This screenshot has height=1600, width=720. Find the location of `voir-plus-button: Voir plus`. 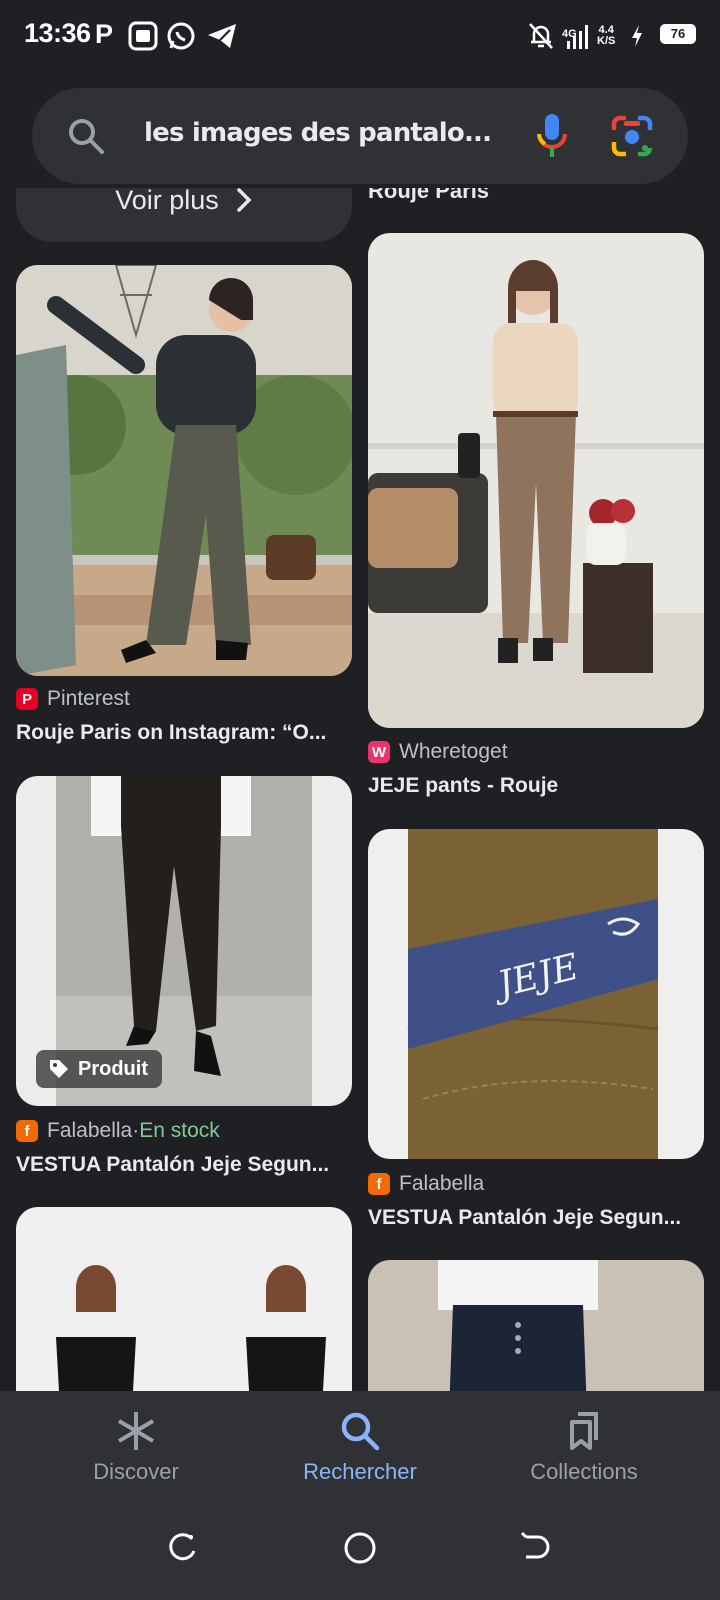

voir-plus-button: Voir plus is located at coordinates (184, 215).